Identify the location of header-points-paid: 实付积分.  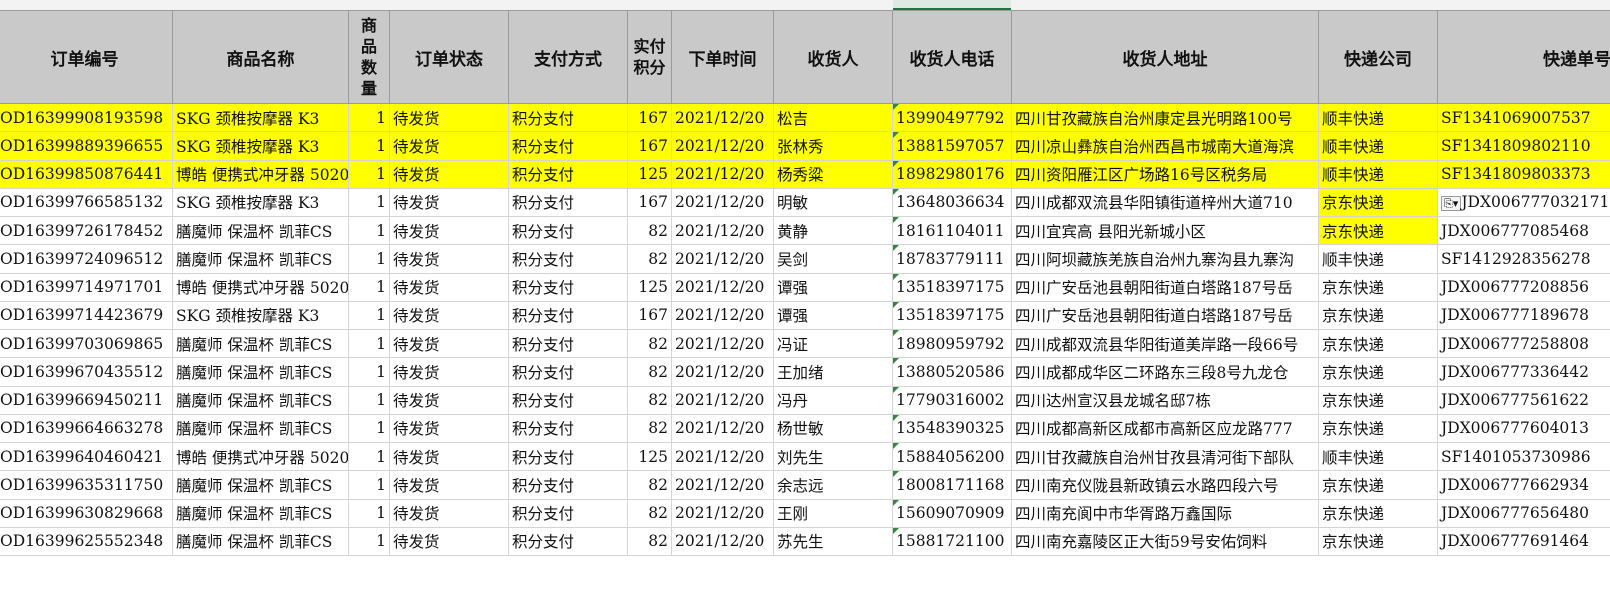
(649, 57).